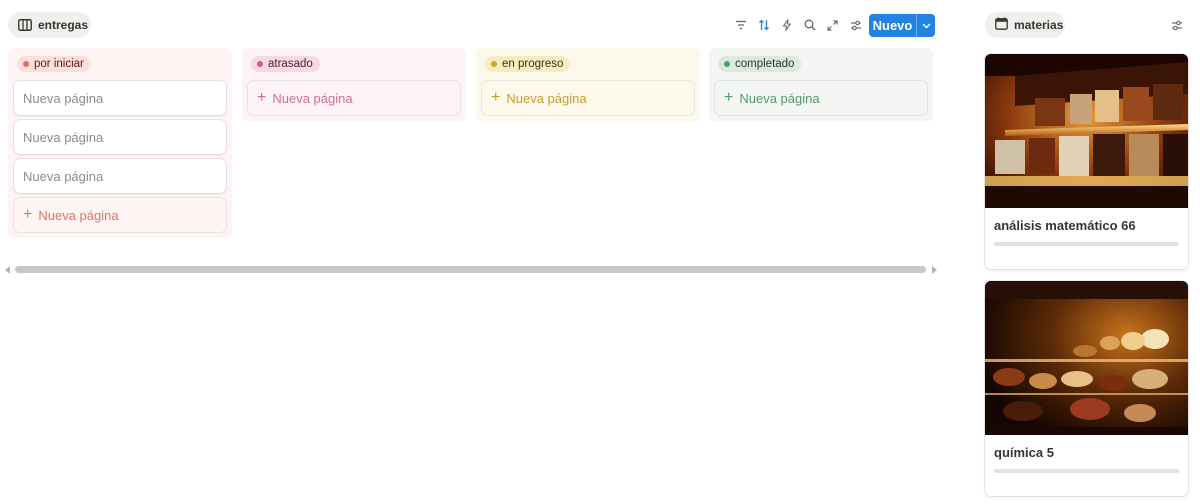  I want to click on gallery-card: química 5, so click(1086, 388).